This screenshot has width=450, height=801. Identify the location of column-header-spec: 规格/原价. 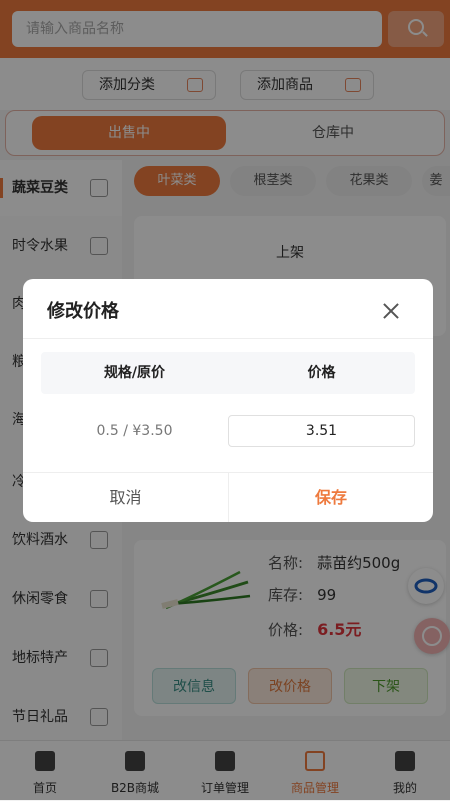
(134, 373).